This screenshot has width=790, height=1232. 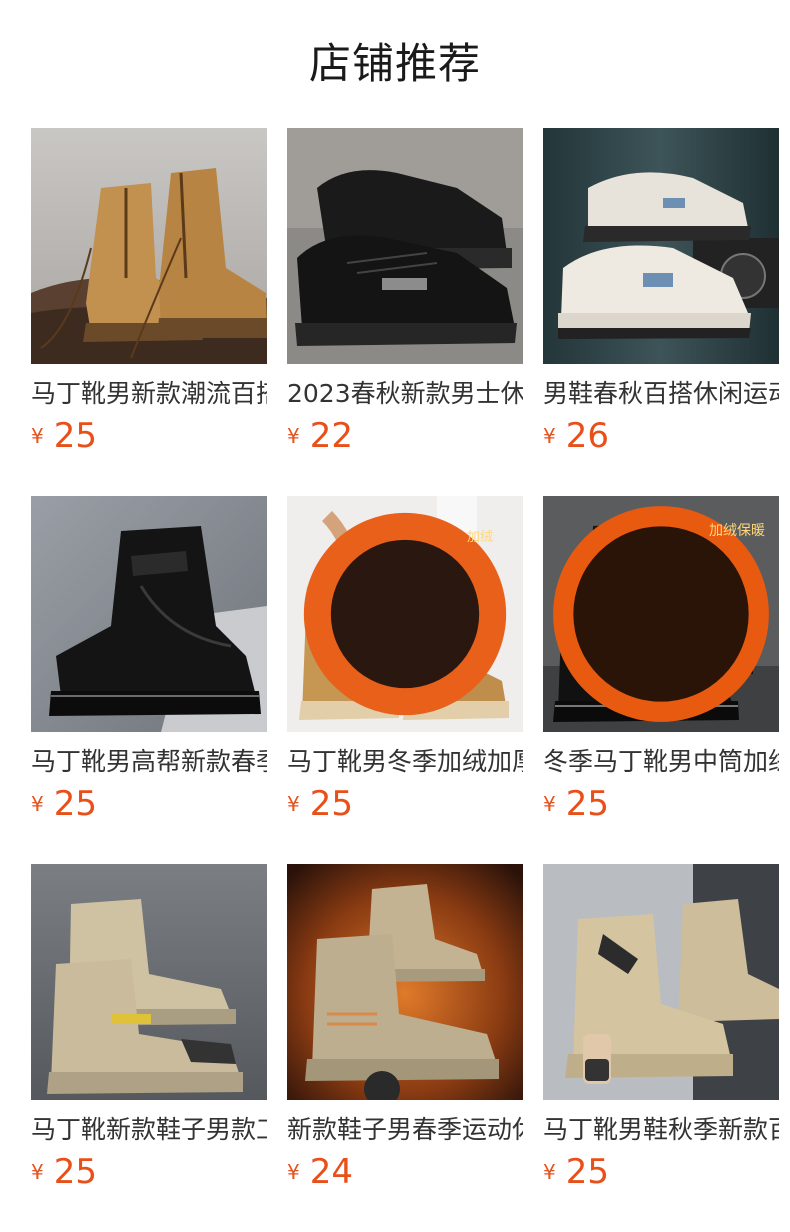 I want to click on beige-chunky-boots-image, so click(x=661, y=982).